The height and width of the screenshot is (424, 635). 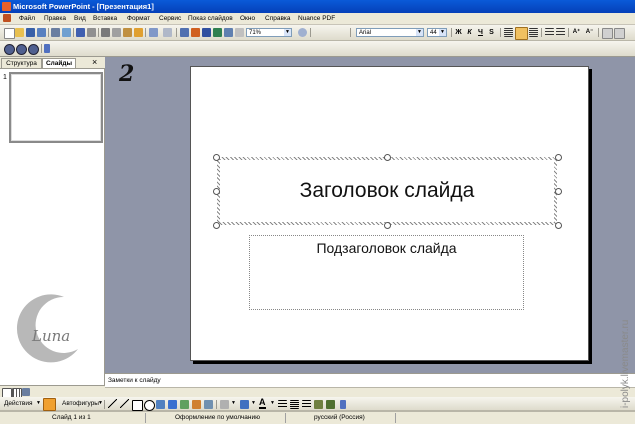 I want to click on increase-font-button: A⁺, so click(x=576, y=32).